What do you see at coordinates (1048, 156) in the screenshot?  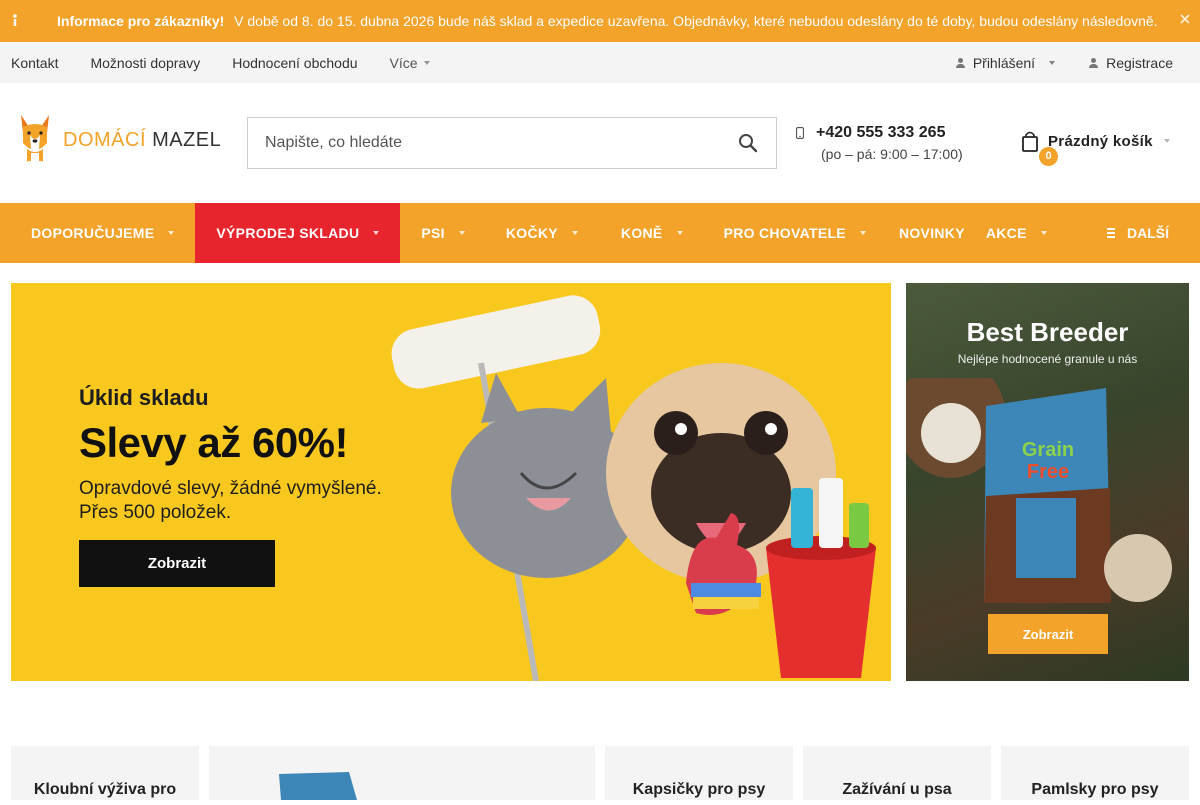 I see `cart-count-badge: 0` at bounding box center [1048, 156].